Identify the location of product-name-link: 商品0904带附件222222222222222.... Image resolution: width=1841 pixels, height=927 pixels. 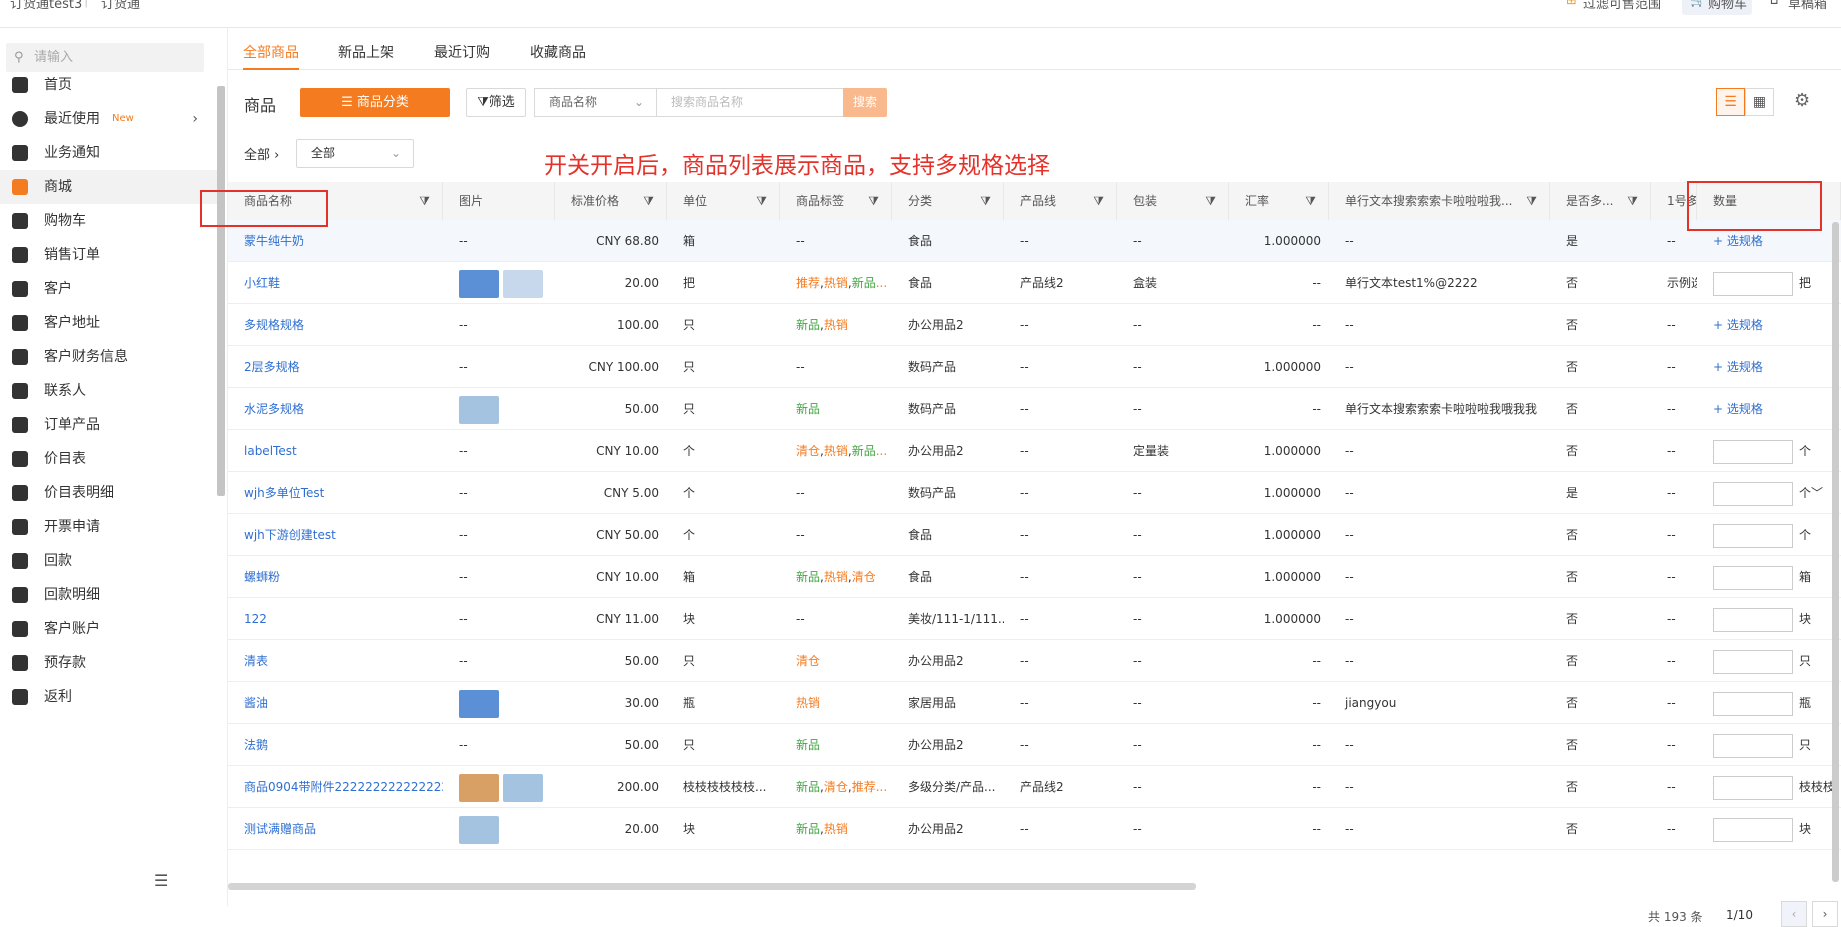
(335, 787).